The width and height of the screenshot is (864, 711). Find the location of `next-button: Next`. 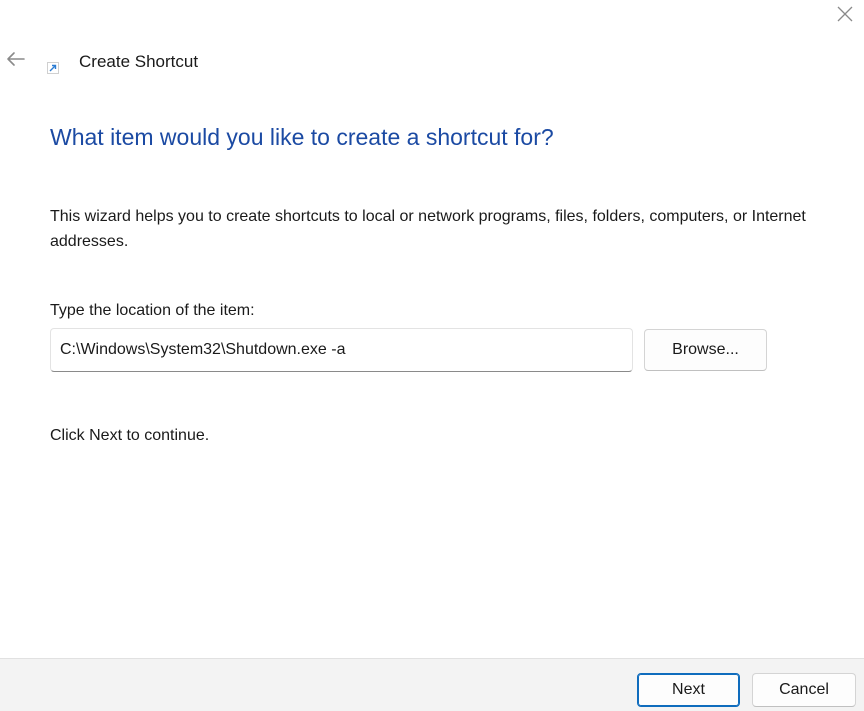

next-button: Next is located at coordinates (688, 690).